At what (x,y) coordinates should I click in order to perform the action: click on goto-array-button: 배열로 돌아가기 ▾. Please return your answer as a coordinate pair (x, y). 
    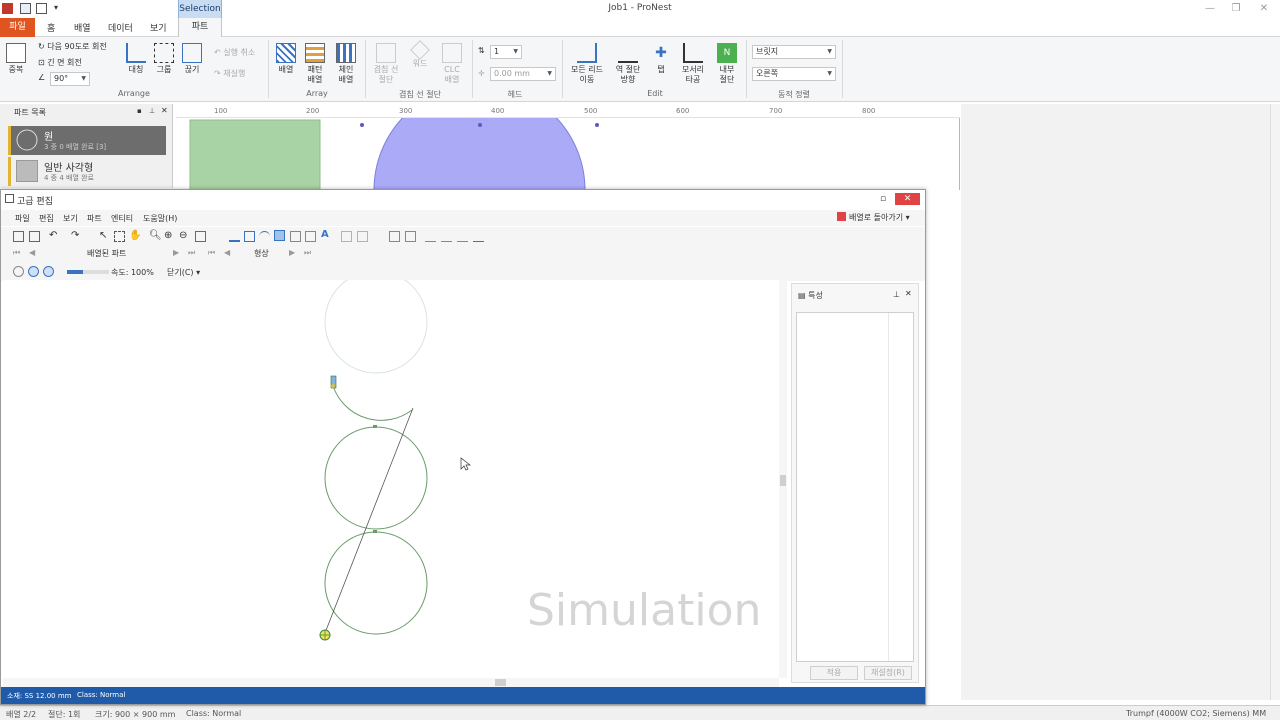
    Looking at the image, I should click on (873, 217).